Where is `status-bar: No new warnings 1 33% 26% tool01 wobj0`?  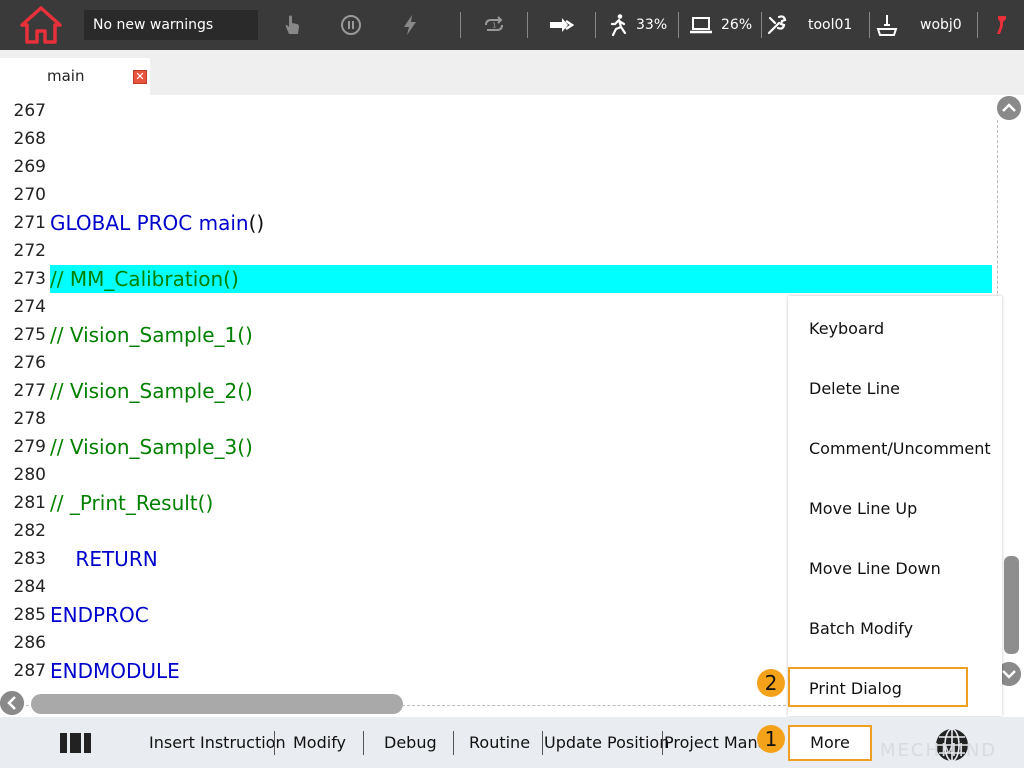
status-bar: No new warnings 1 33% 26% tool01 wobj0 is located at coordinates (512, 25).